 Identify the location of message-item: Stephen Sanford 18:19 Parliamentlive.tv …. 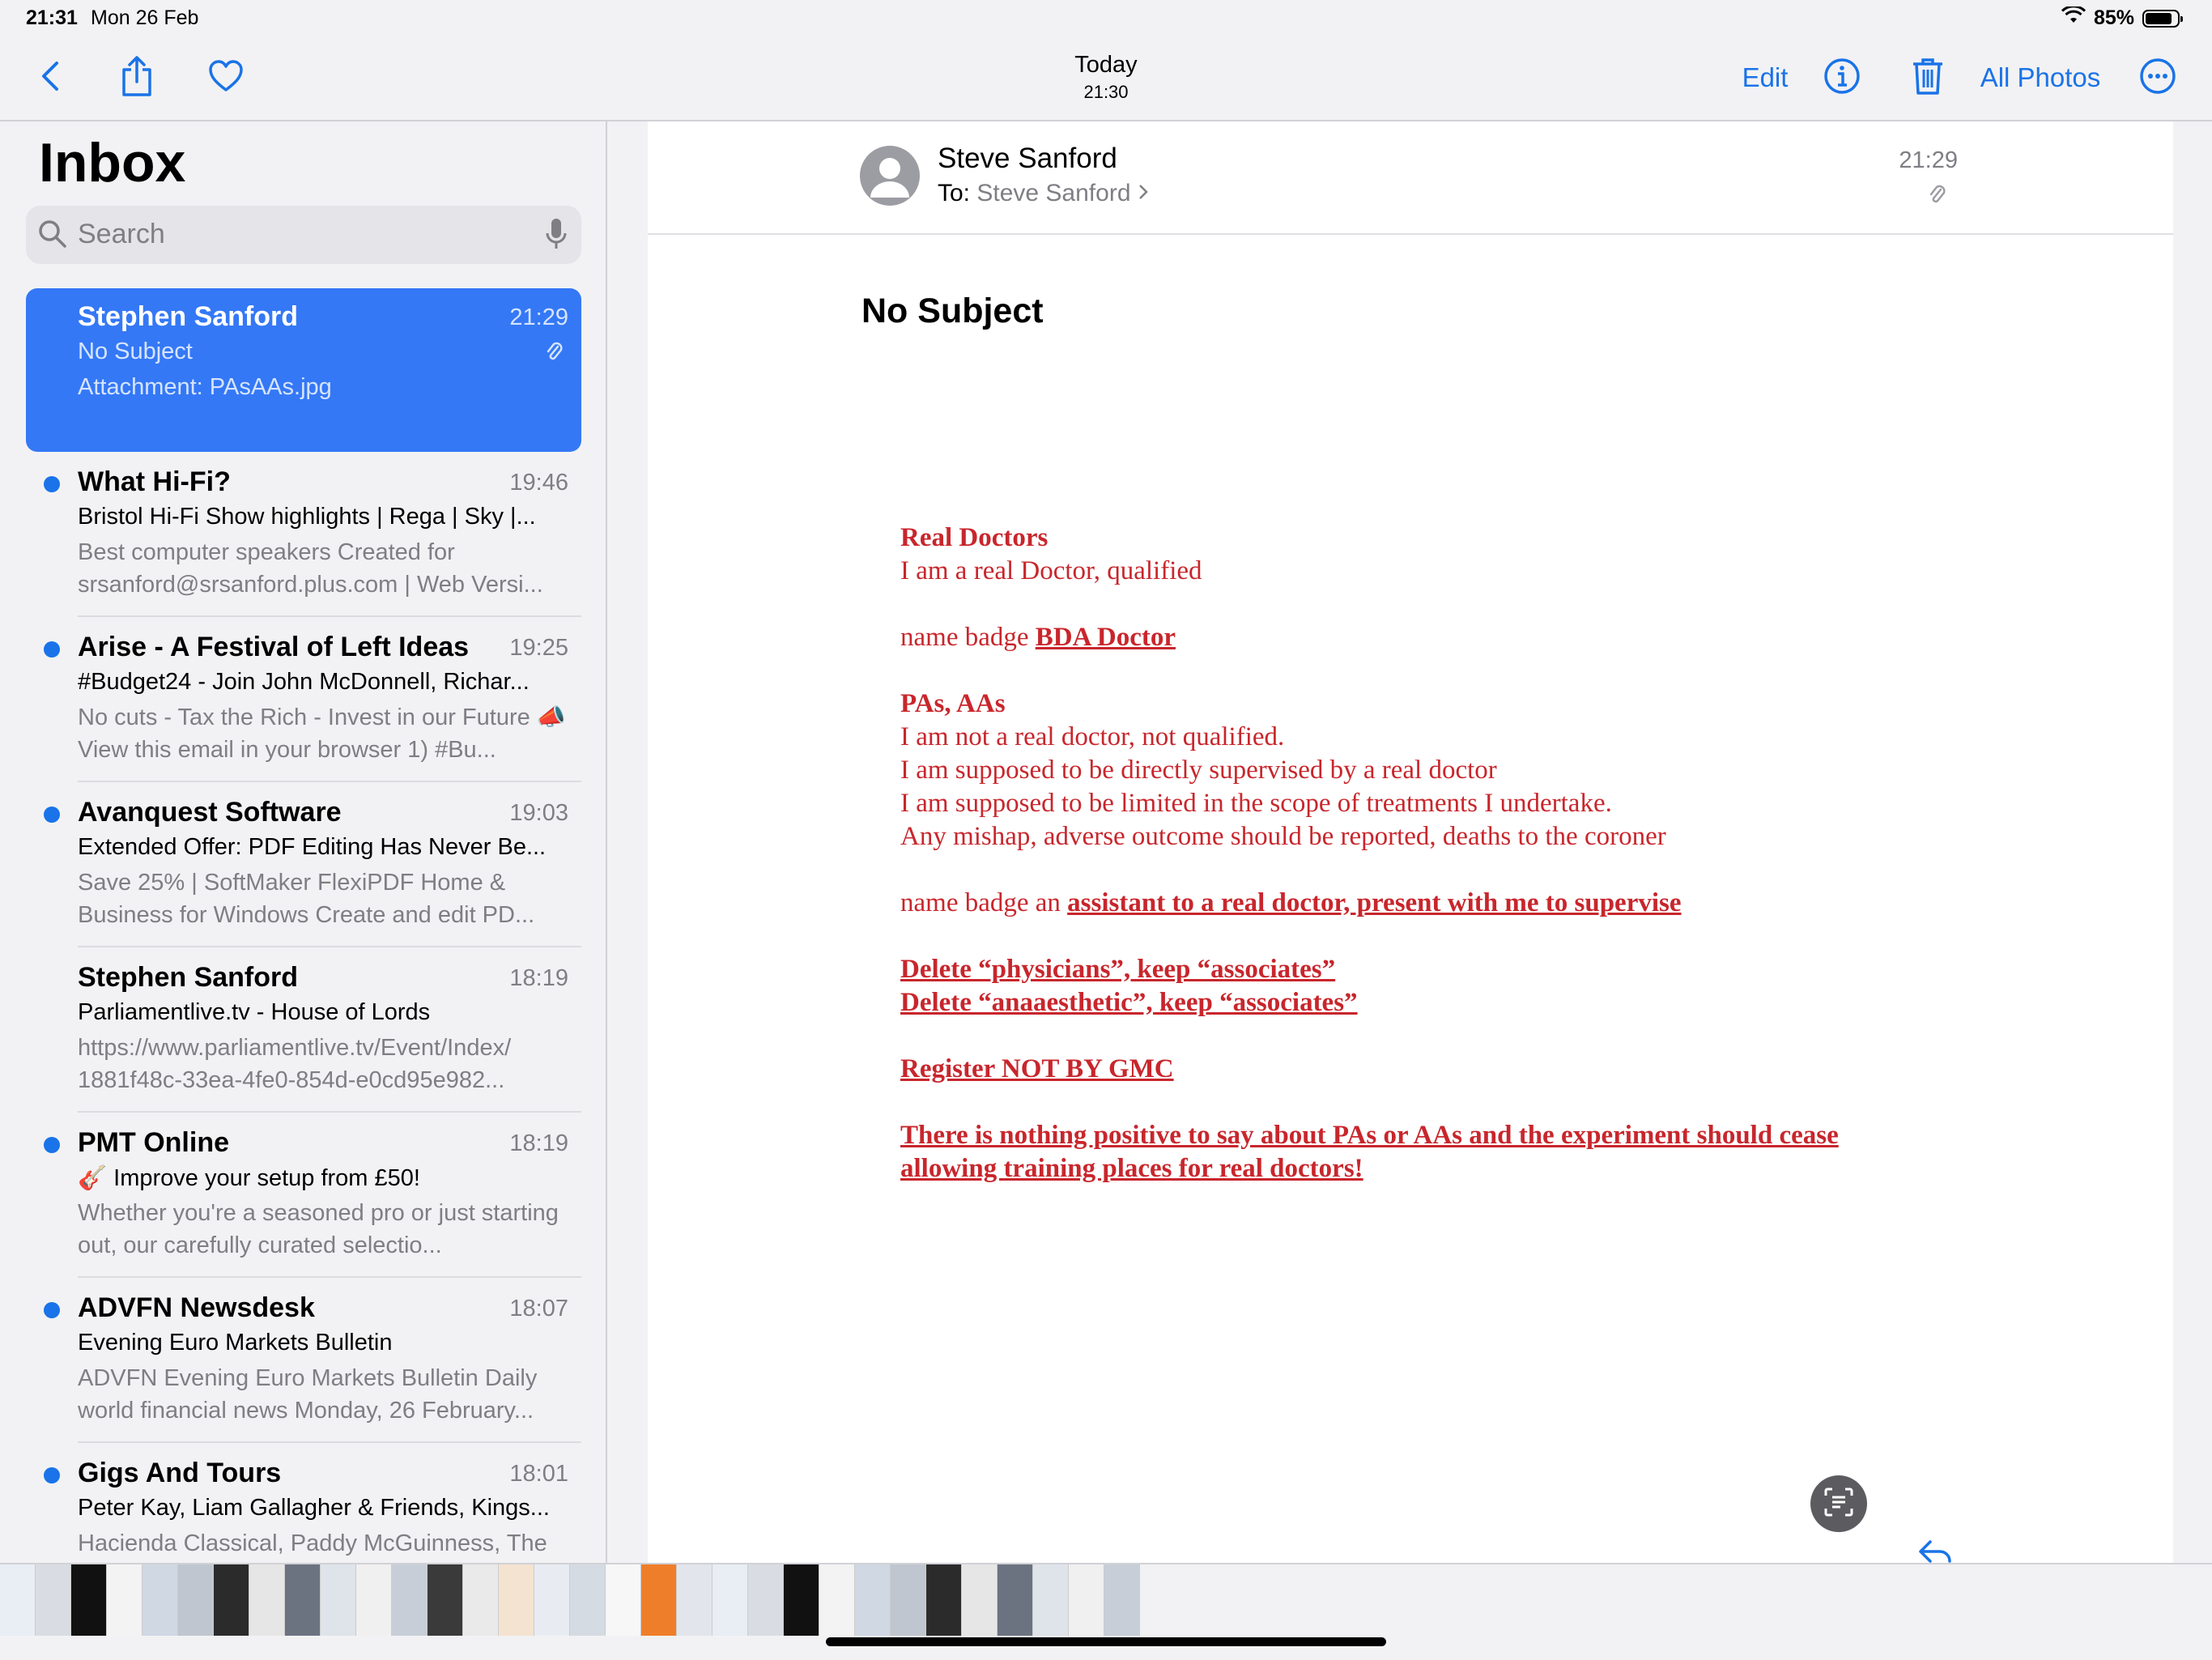
(303, 1031).